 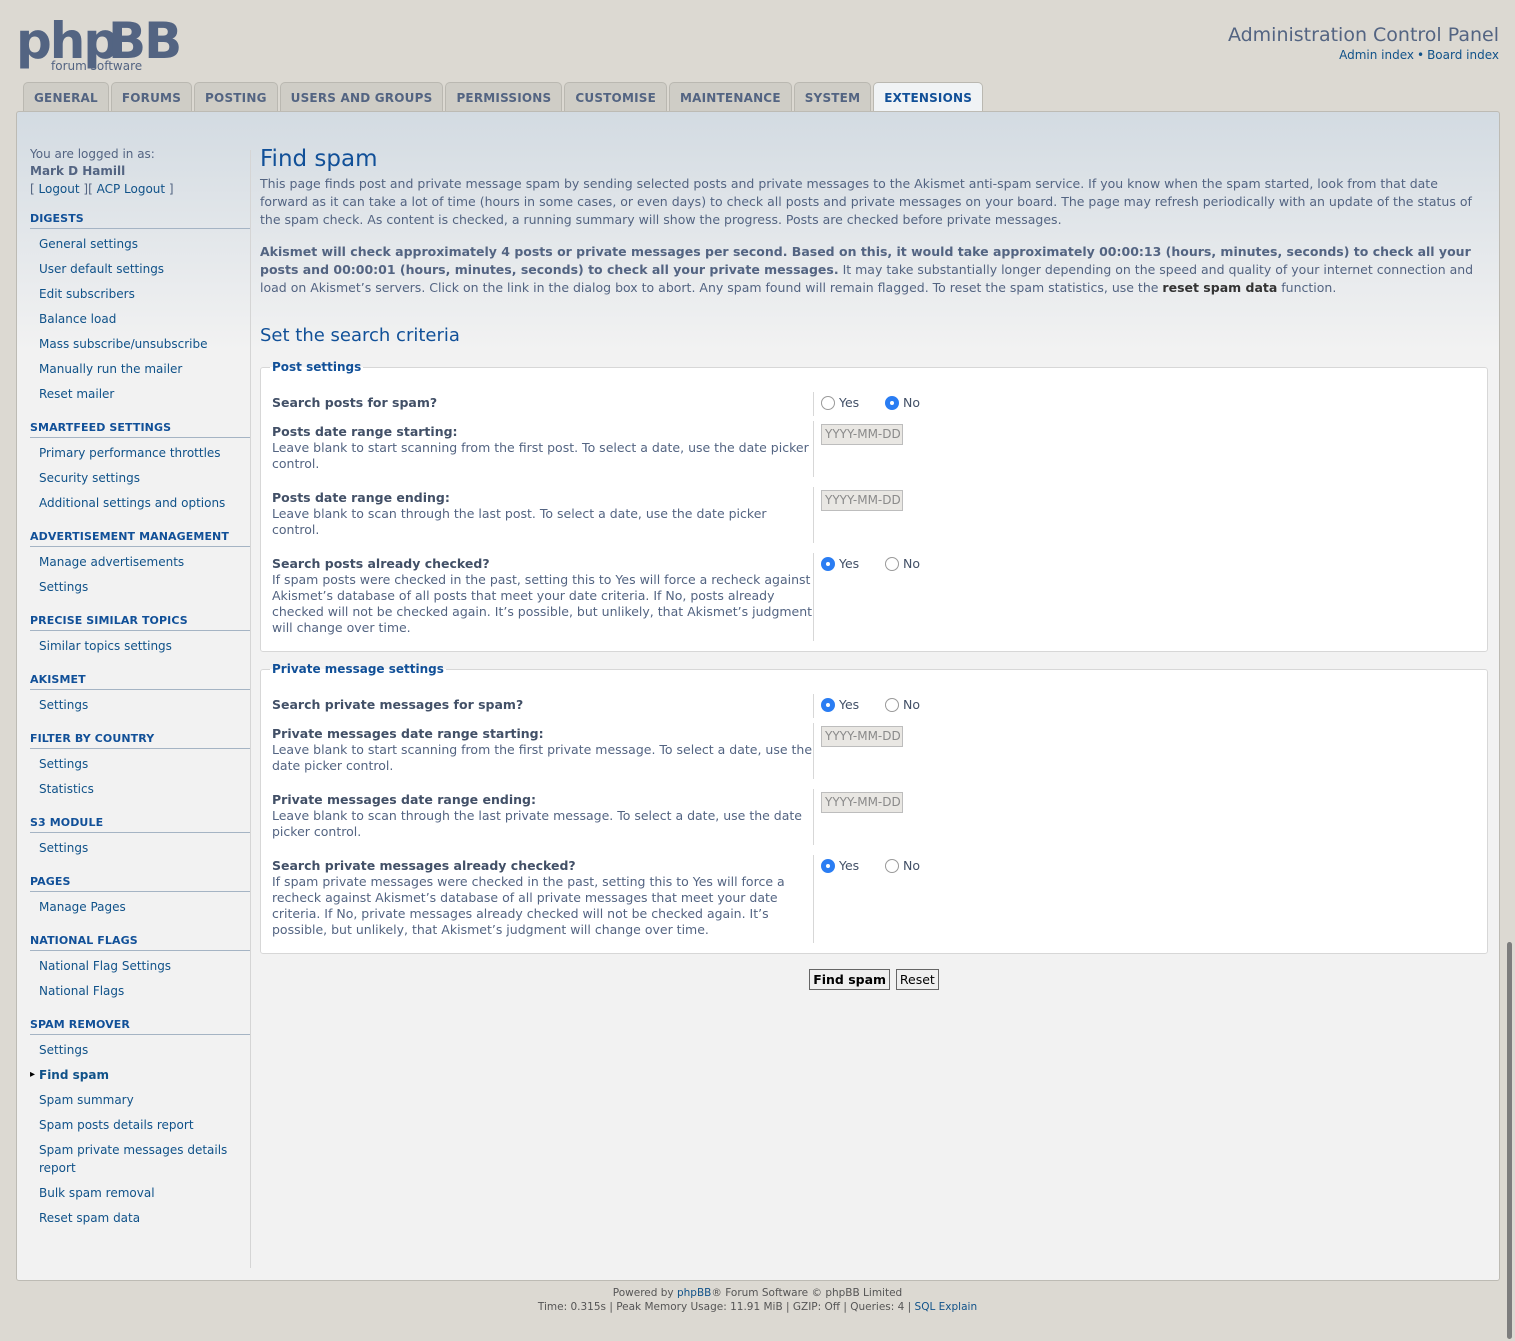 What do you see at coordinates (840, 704) in the screenshot?
I see `search-pms-yes: Yes` at bounding box center [840, 704].